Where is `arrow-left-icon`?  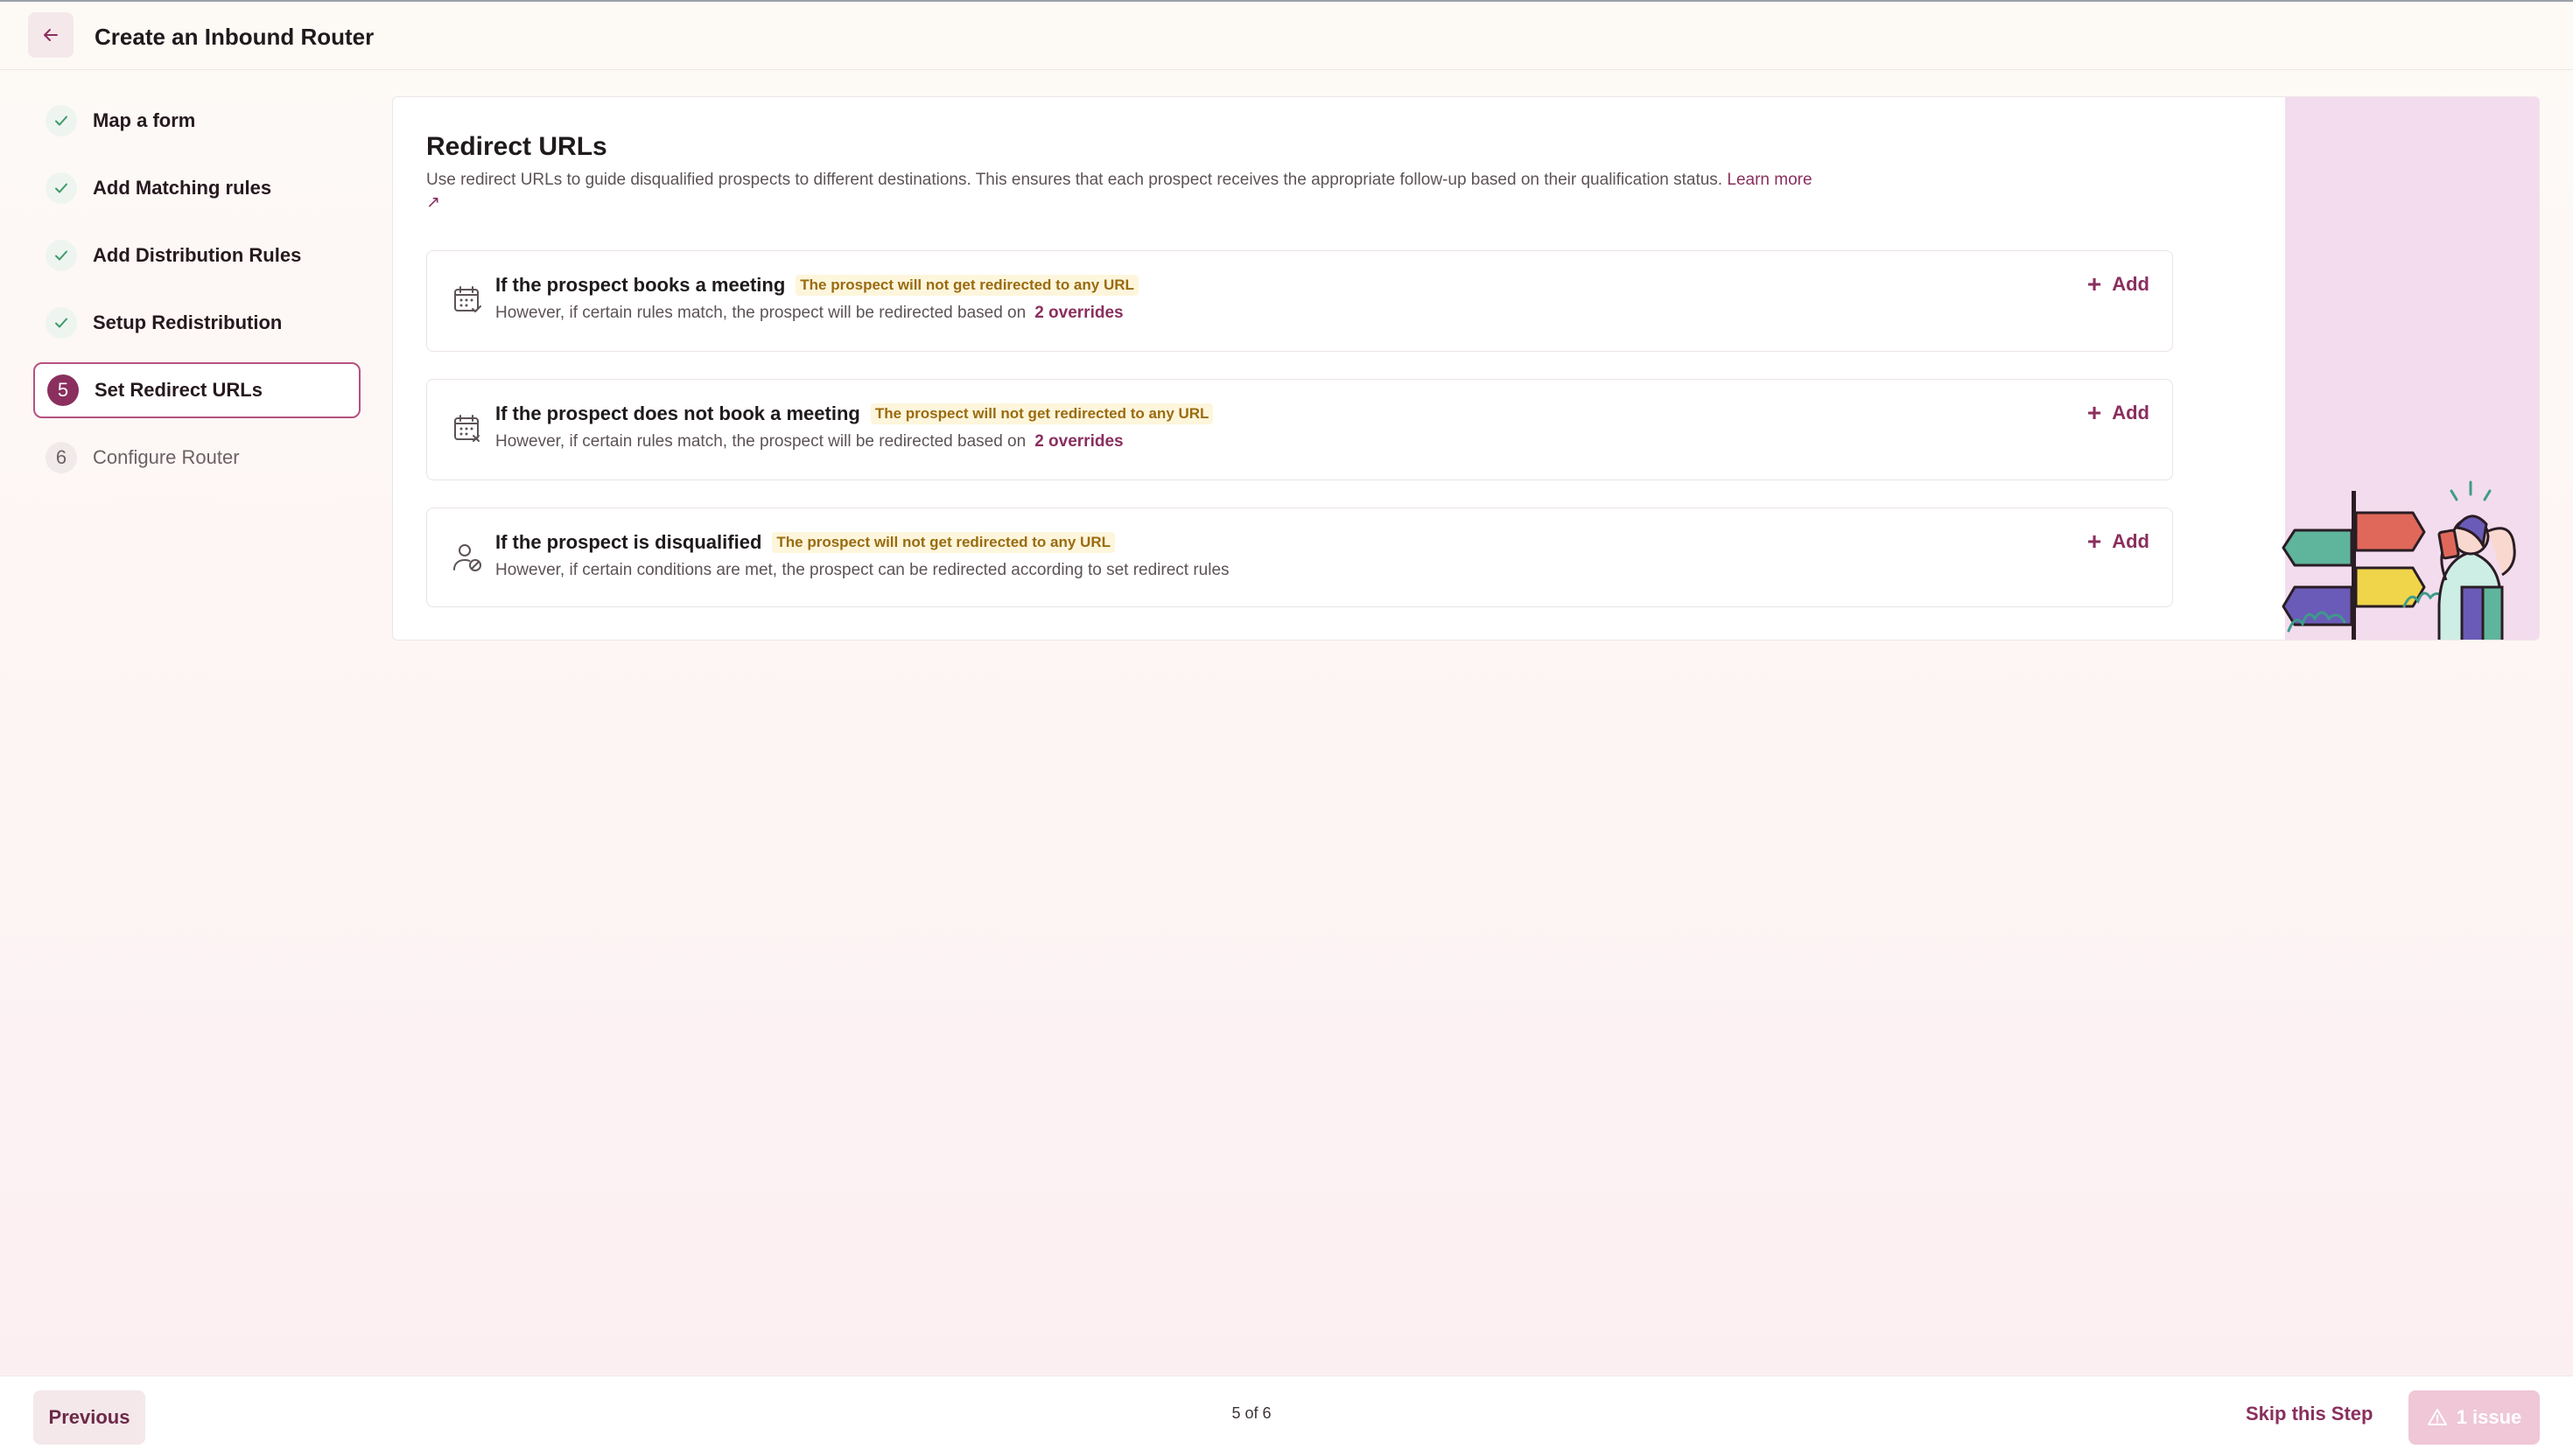 arrow-left-icon is located at coordinates (51, 35).